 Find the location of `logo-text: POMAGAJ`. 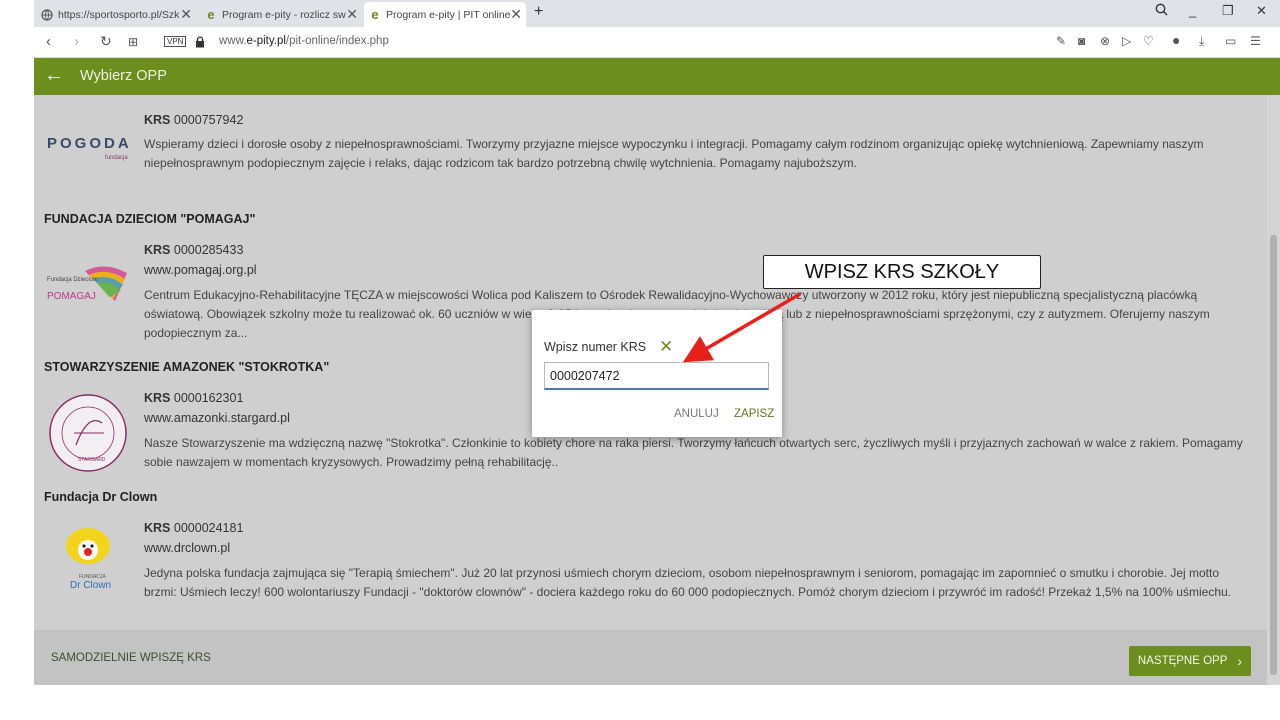

logo-text: POMAGAJ is located at coordinates (71, 296).